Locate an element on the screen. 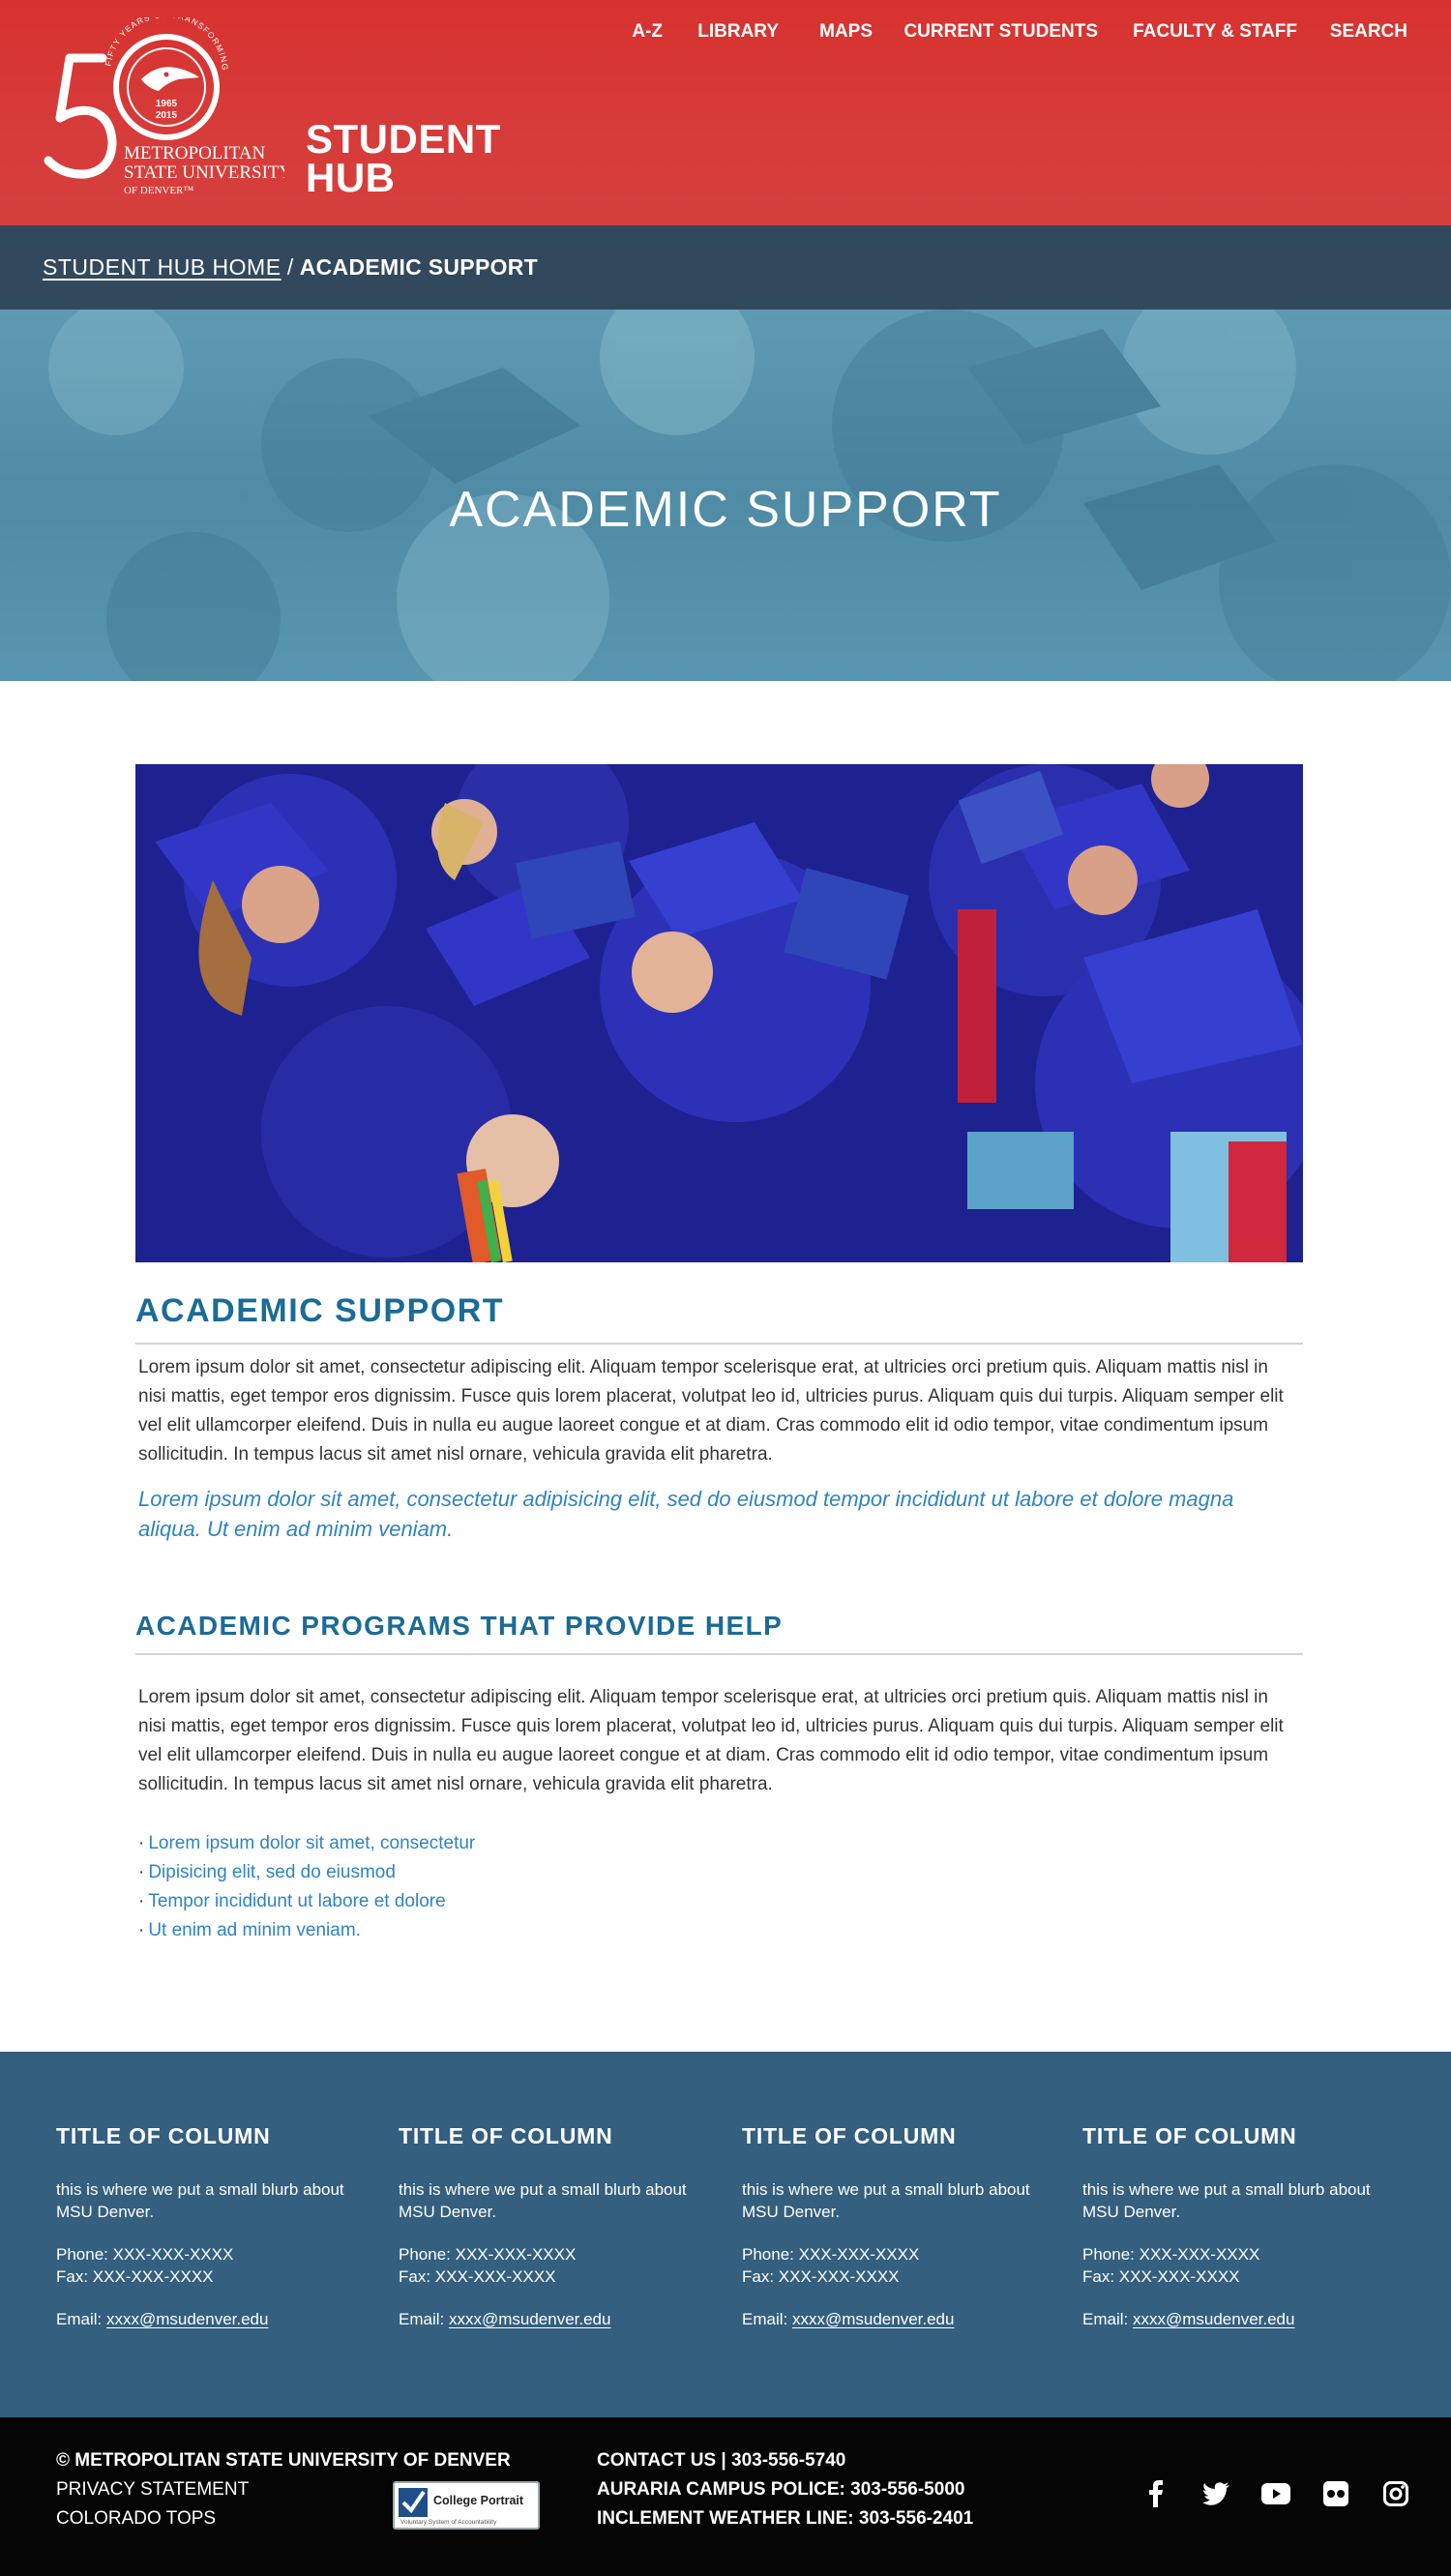 This screenshot has height=2576, width=1451. programs-title: ACADEMIC PROGRAMS THAT PROVIDE HELP is located at coordinates (460, 1626).